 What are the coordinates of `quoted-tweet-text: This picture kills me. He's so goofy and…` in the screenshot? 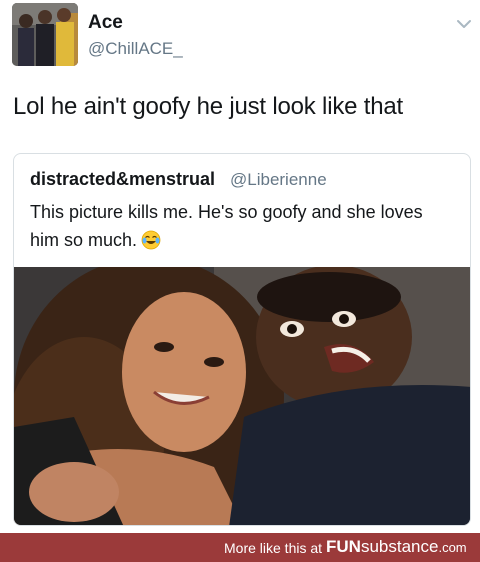 It's located at (240, 228).